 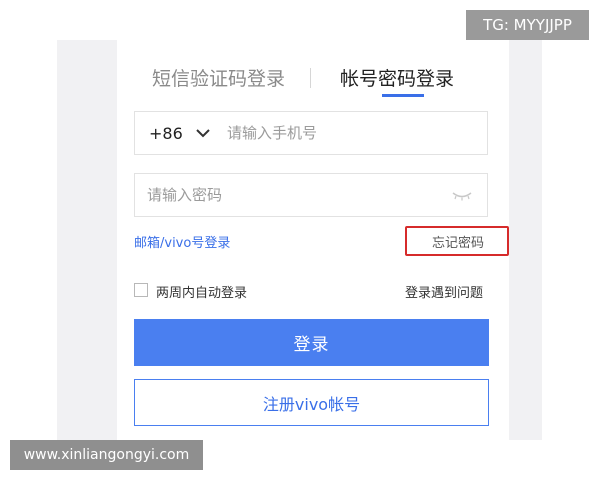 What do you see at coordinates (311, 402) in the screenshot?
I see `register-button: 注册vivo帐号` at bounding box center [311, 402].